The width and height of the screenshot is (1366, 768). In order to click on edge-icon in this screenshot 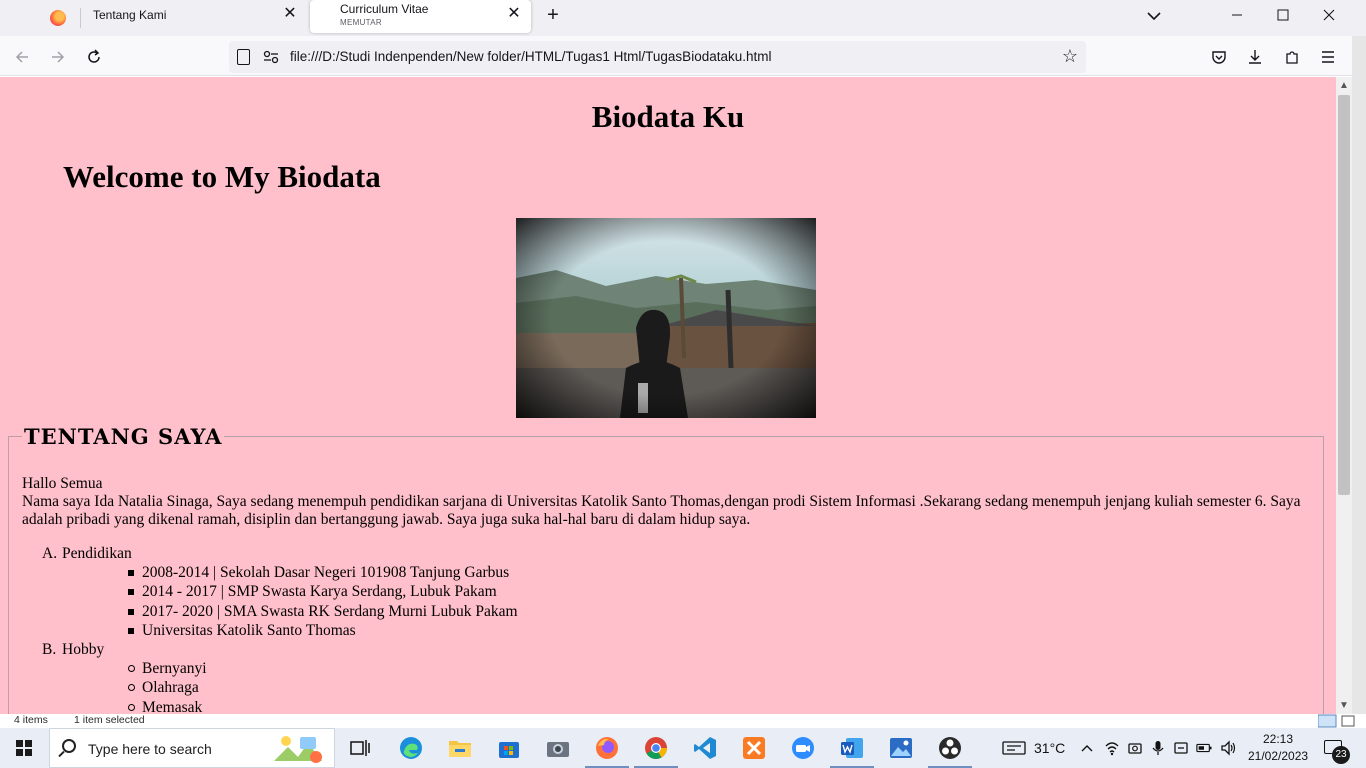, I will do `click(411, 748)`.